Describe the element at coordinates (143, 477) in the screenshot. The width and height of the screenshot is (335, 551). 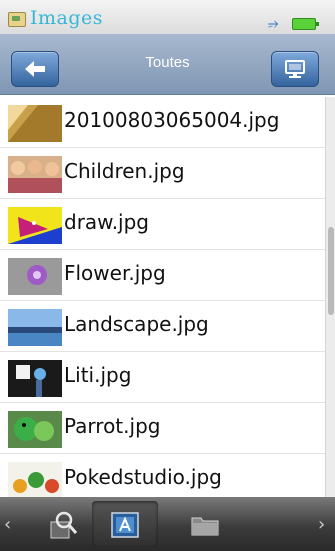
I see `file-name: Pokedstudio.jpg` at that location.